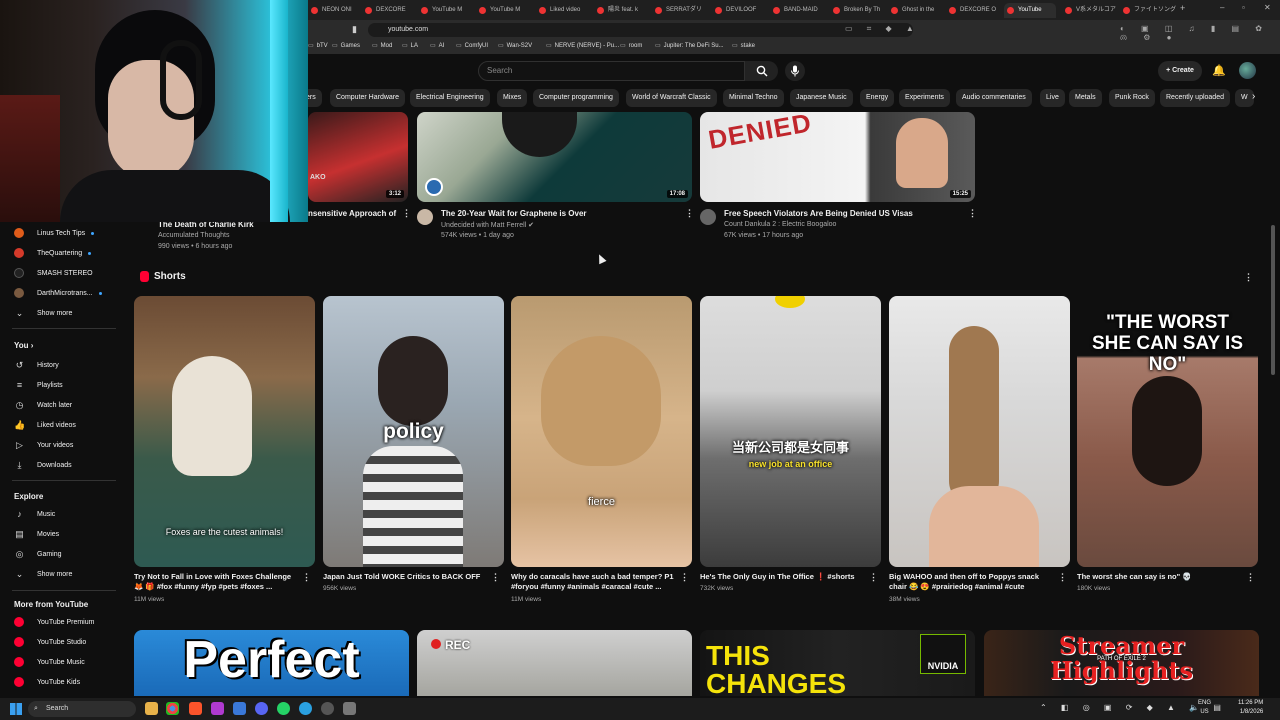 This screenshot has height=720, width=1280. I want to click on chip: Computer programming, so click(576, 98).